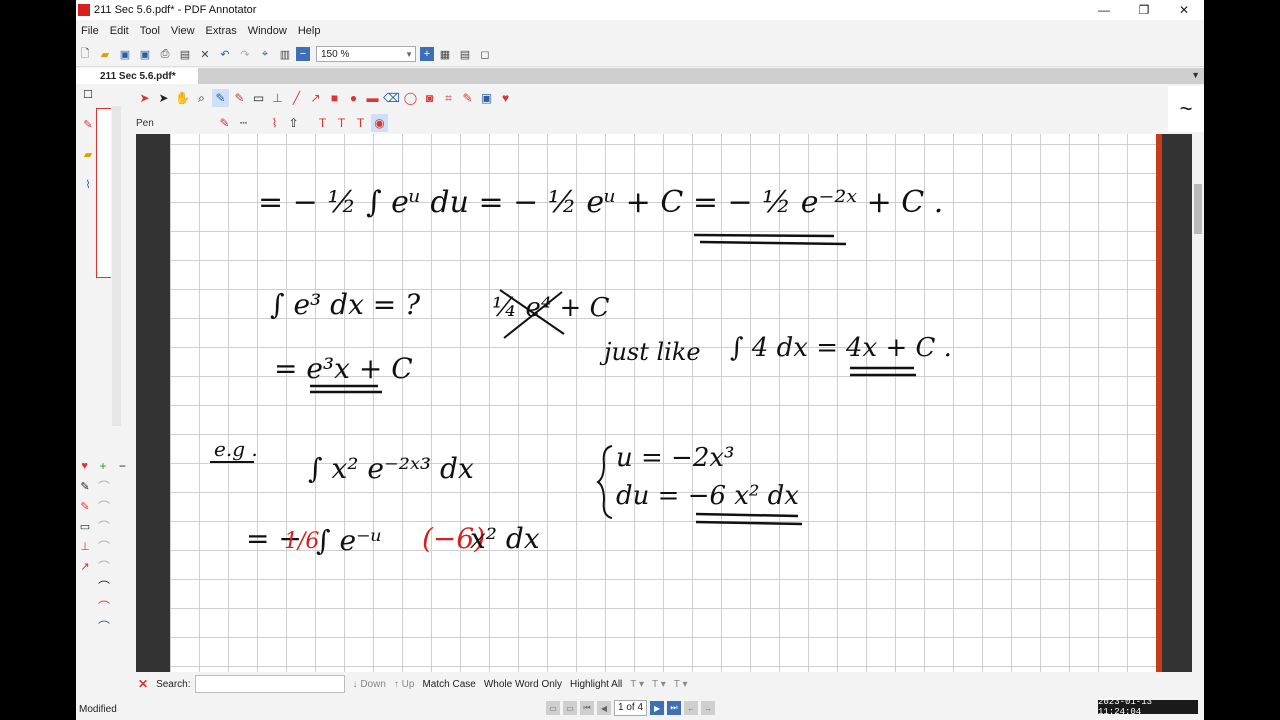 The image size is (1280, 720). I want to click on prev-page-icon: ◀, so click(604, 708).